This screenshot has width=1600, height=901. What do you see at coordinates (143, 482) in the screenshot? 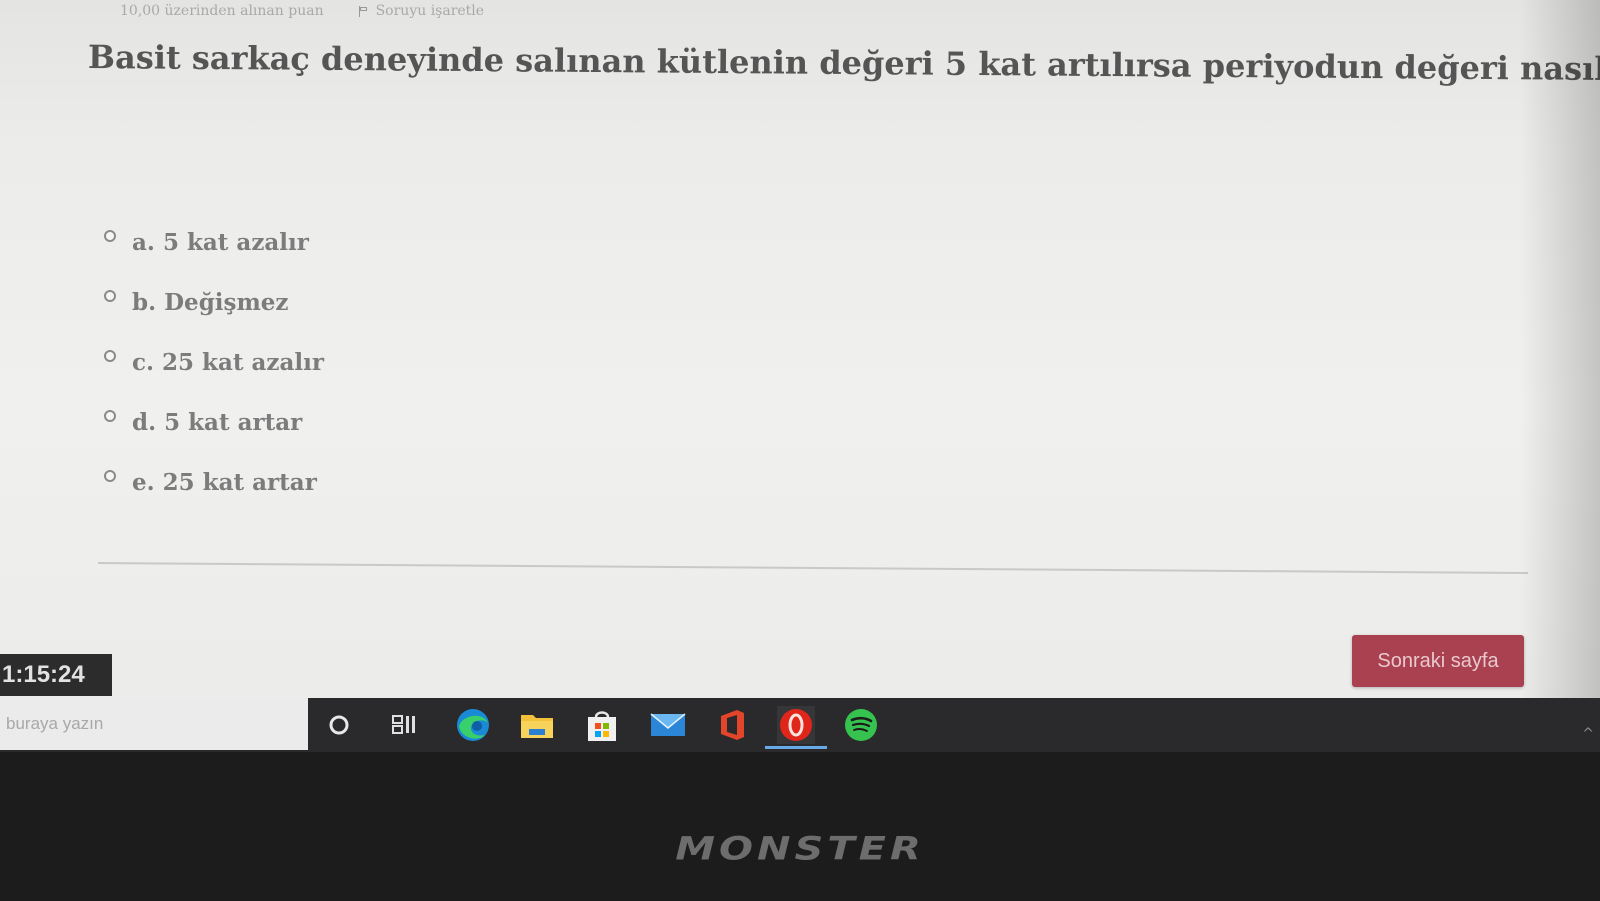
I see `option-e-letter: e.` at bounding box center [143, 482].